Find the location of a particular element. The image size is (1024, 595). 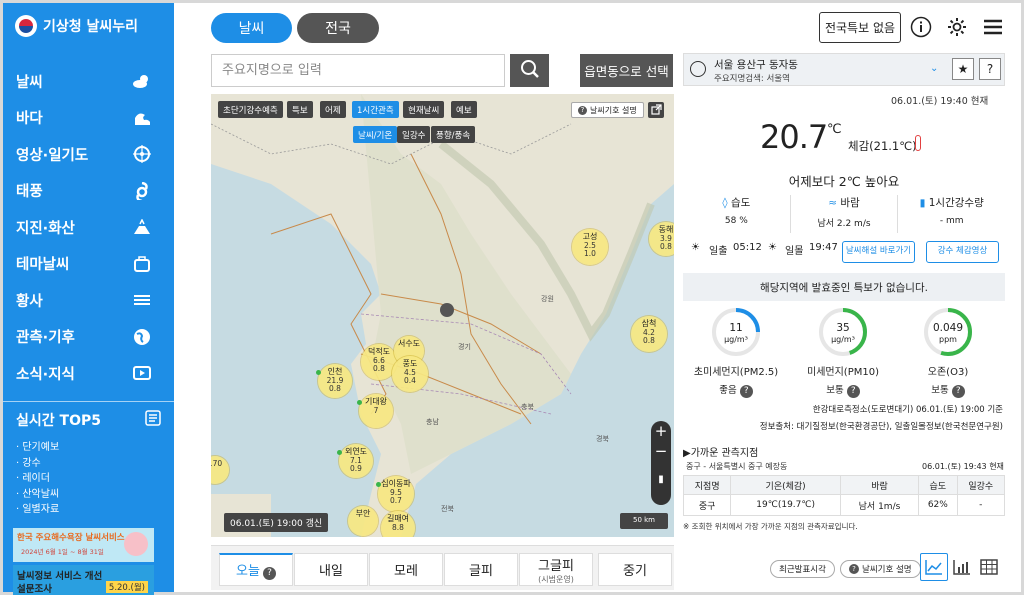

sidebar-item-dust: 황사 is located at coordinates (88, 300).